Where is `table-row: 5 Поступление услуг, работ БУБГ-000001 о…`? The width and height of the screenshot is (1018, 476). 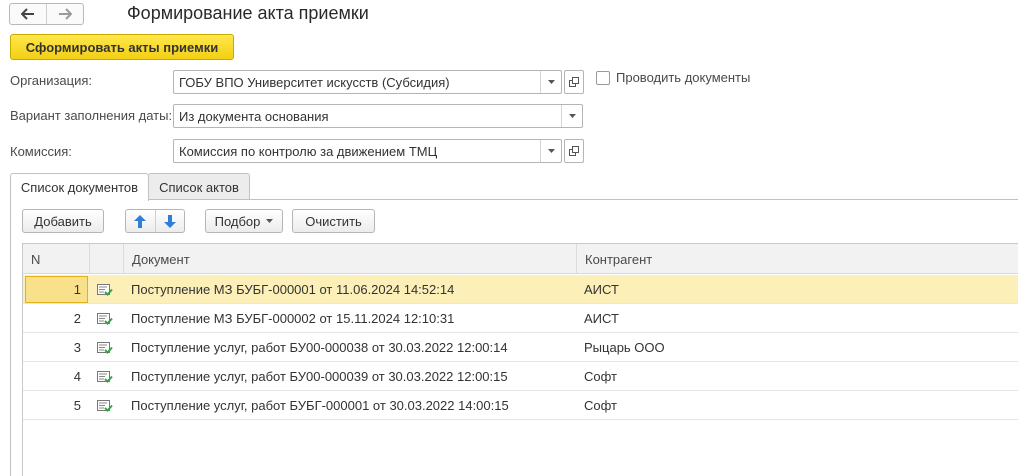
table-row: 5 Поступление услуг, работ БУБГ-000001 о… is located at coordinates (520, 405).